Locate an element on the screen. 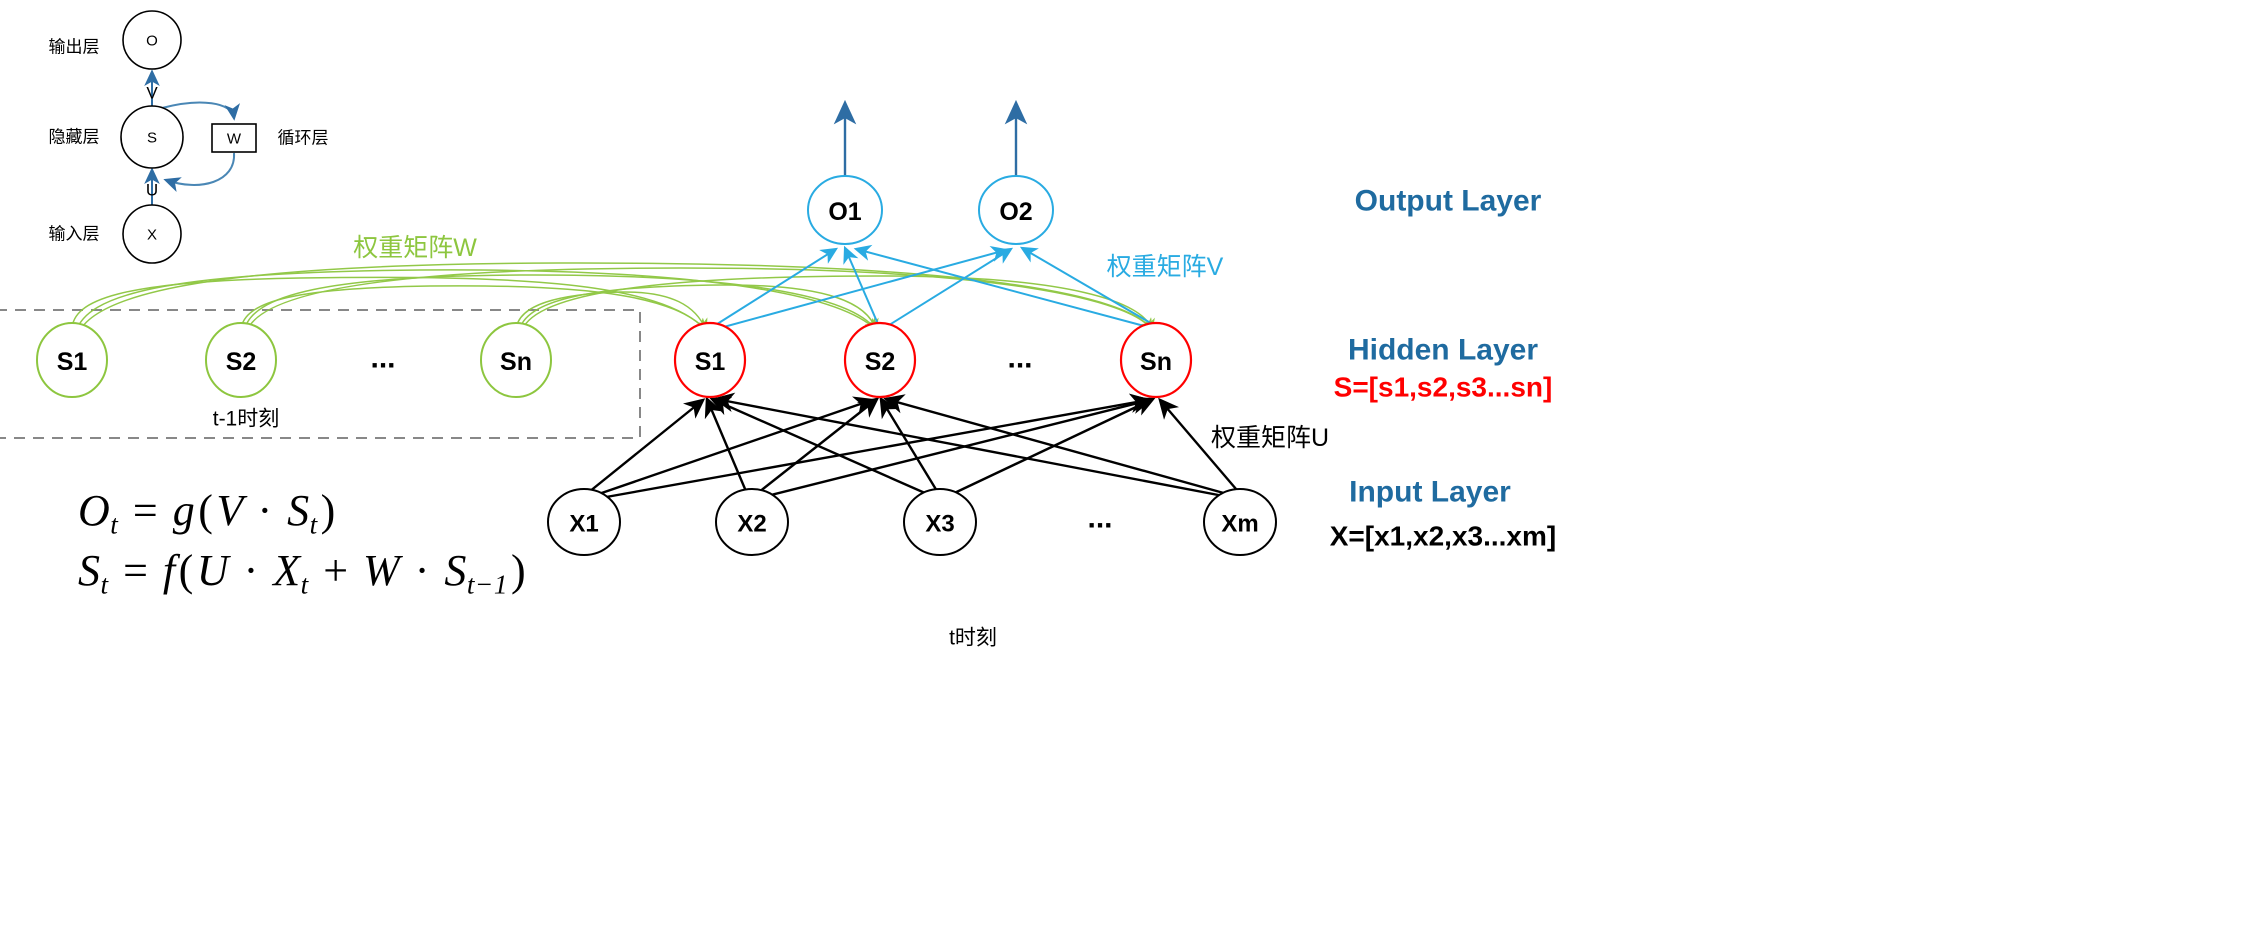 The width and height of the screenshot is (2258, 940). right-label-input-layer: Input Layer is located at coordinates (1430, 492).